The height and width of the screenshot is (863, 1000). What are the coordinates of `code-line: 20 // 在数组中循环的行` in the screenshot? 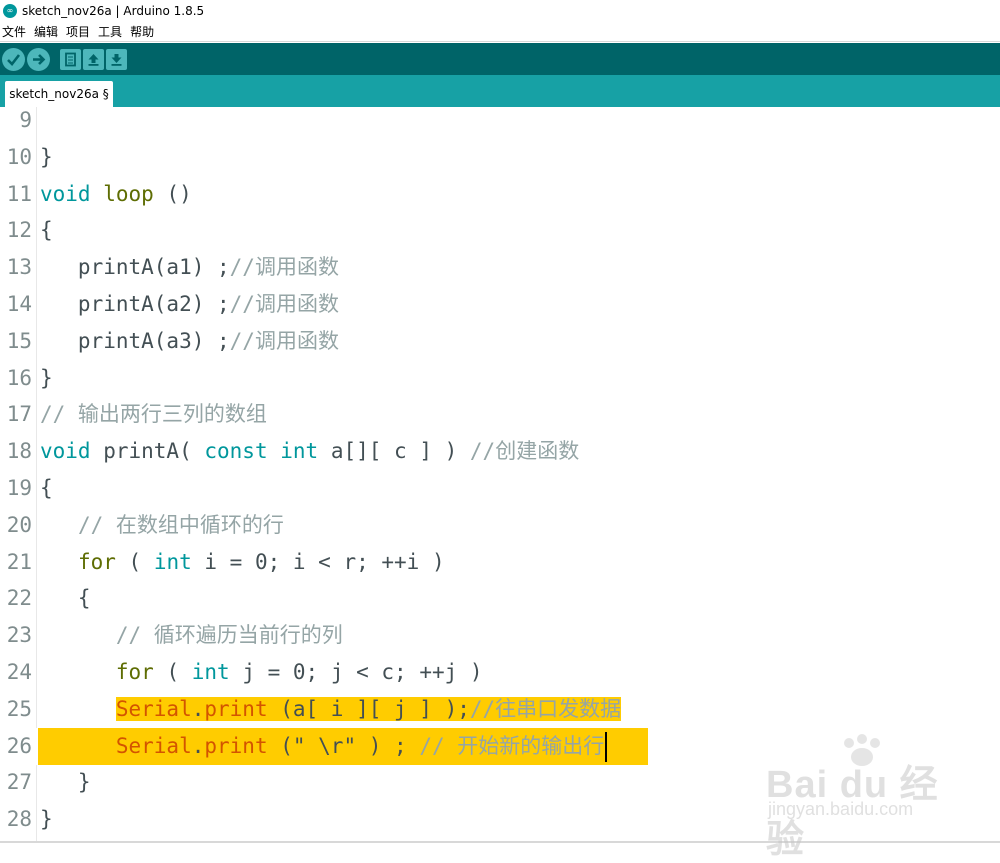 It's located at (500, 525).